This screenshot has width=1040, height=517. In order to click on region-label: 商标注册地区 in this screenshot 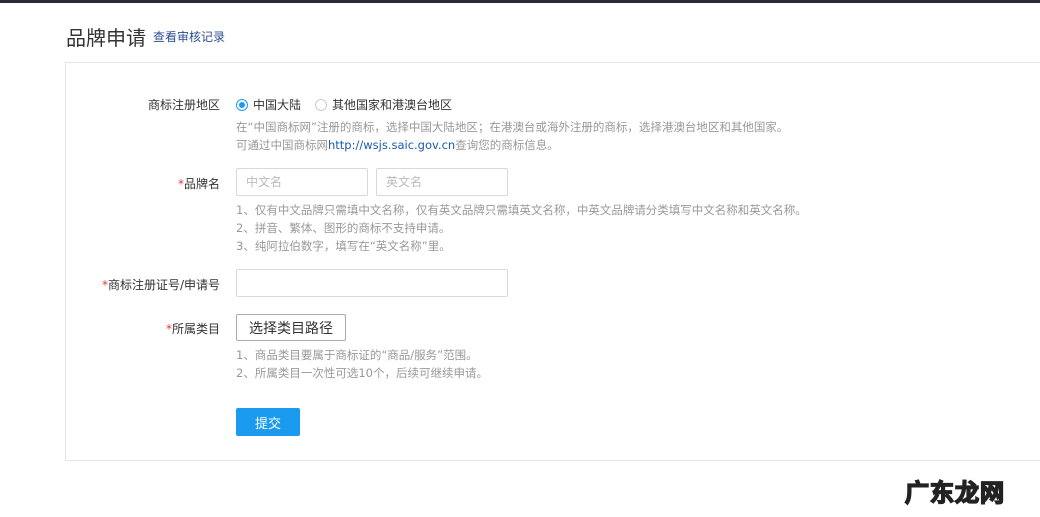, I will do `click(183, 105)`.